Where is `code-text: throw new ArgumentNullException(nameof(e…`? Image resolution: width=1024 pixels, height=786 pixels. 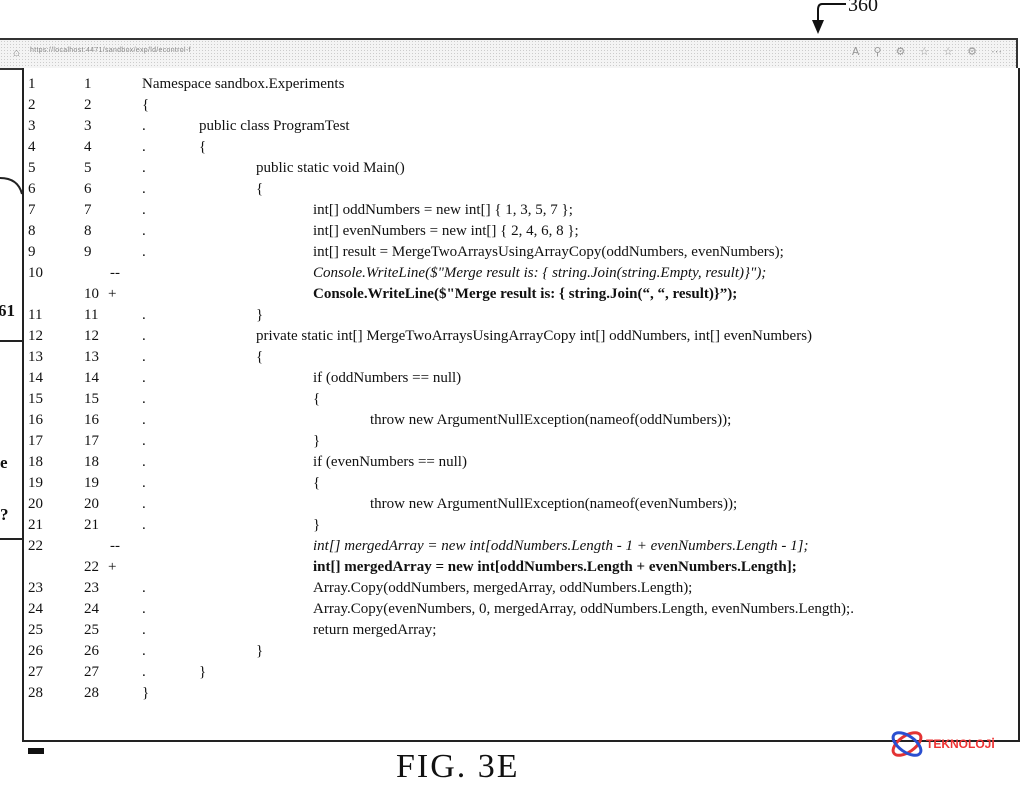
code-text: throw new ArgumentNullException(nameof(e… is located at coordinates (554, 504).